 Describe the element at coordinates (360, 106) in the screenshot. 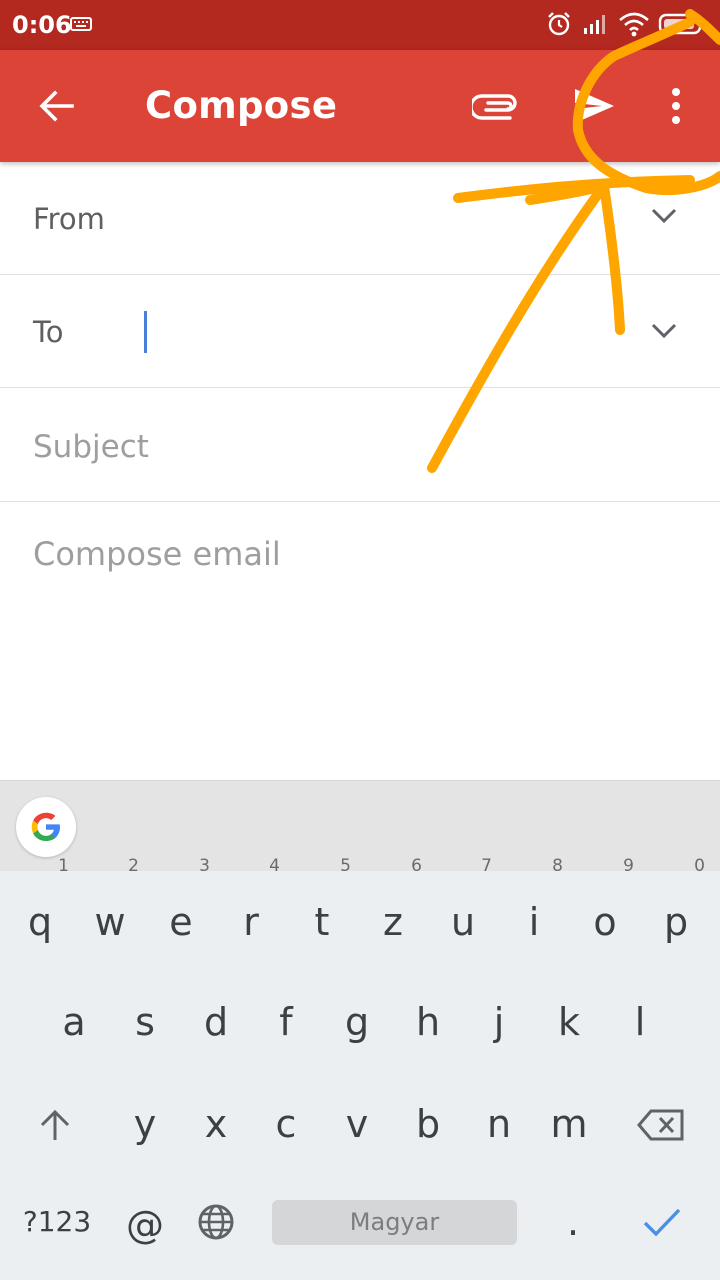

I see `app-bar: Compose` at that location.